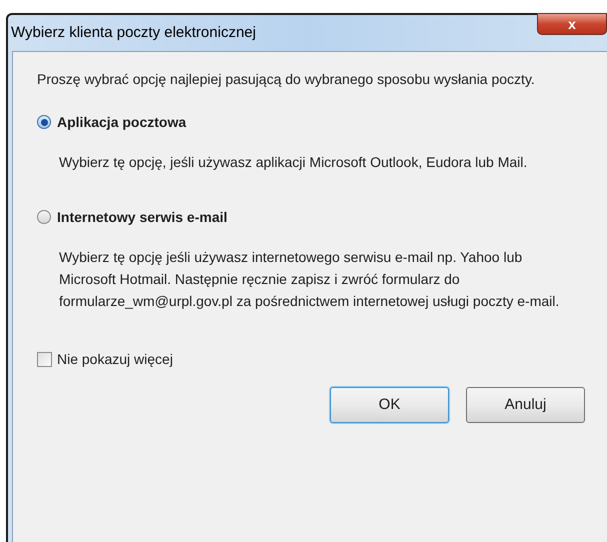 This screenshot has width=607, height=542. What do you see at coordinates (142, 217) in the screenshot?
I see `radio-label: Internetowy serwis e-mail` at bounding box center [142, 217].